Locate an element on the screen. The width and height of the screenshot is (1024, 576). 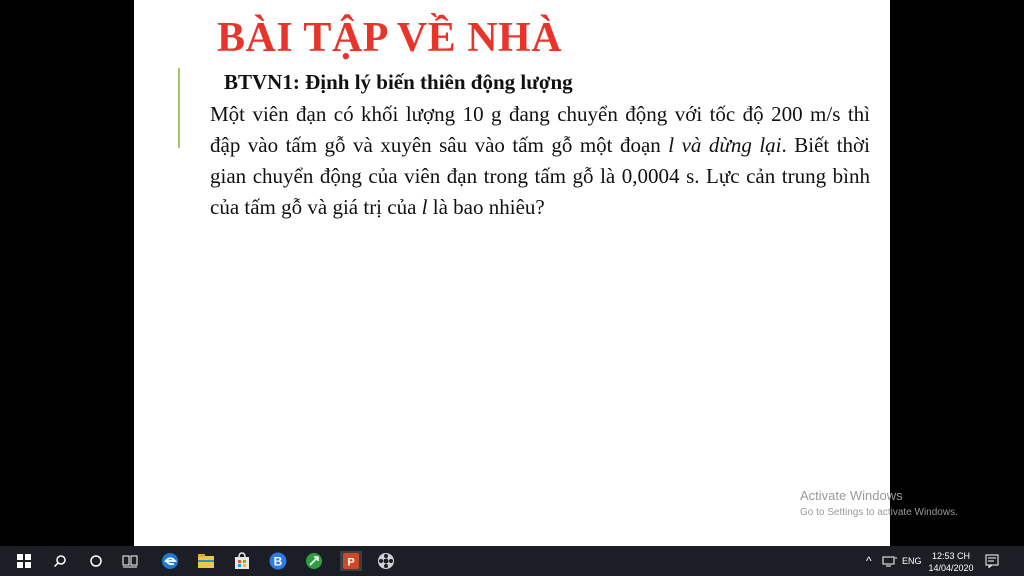
task-view-icon is located at coordinates (130, 561).